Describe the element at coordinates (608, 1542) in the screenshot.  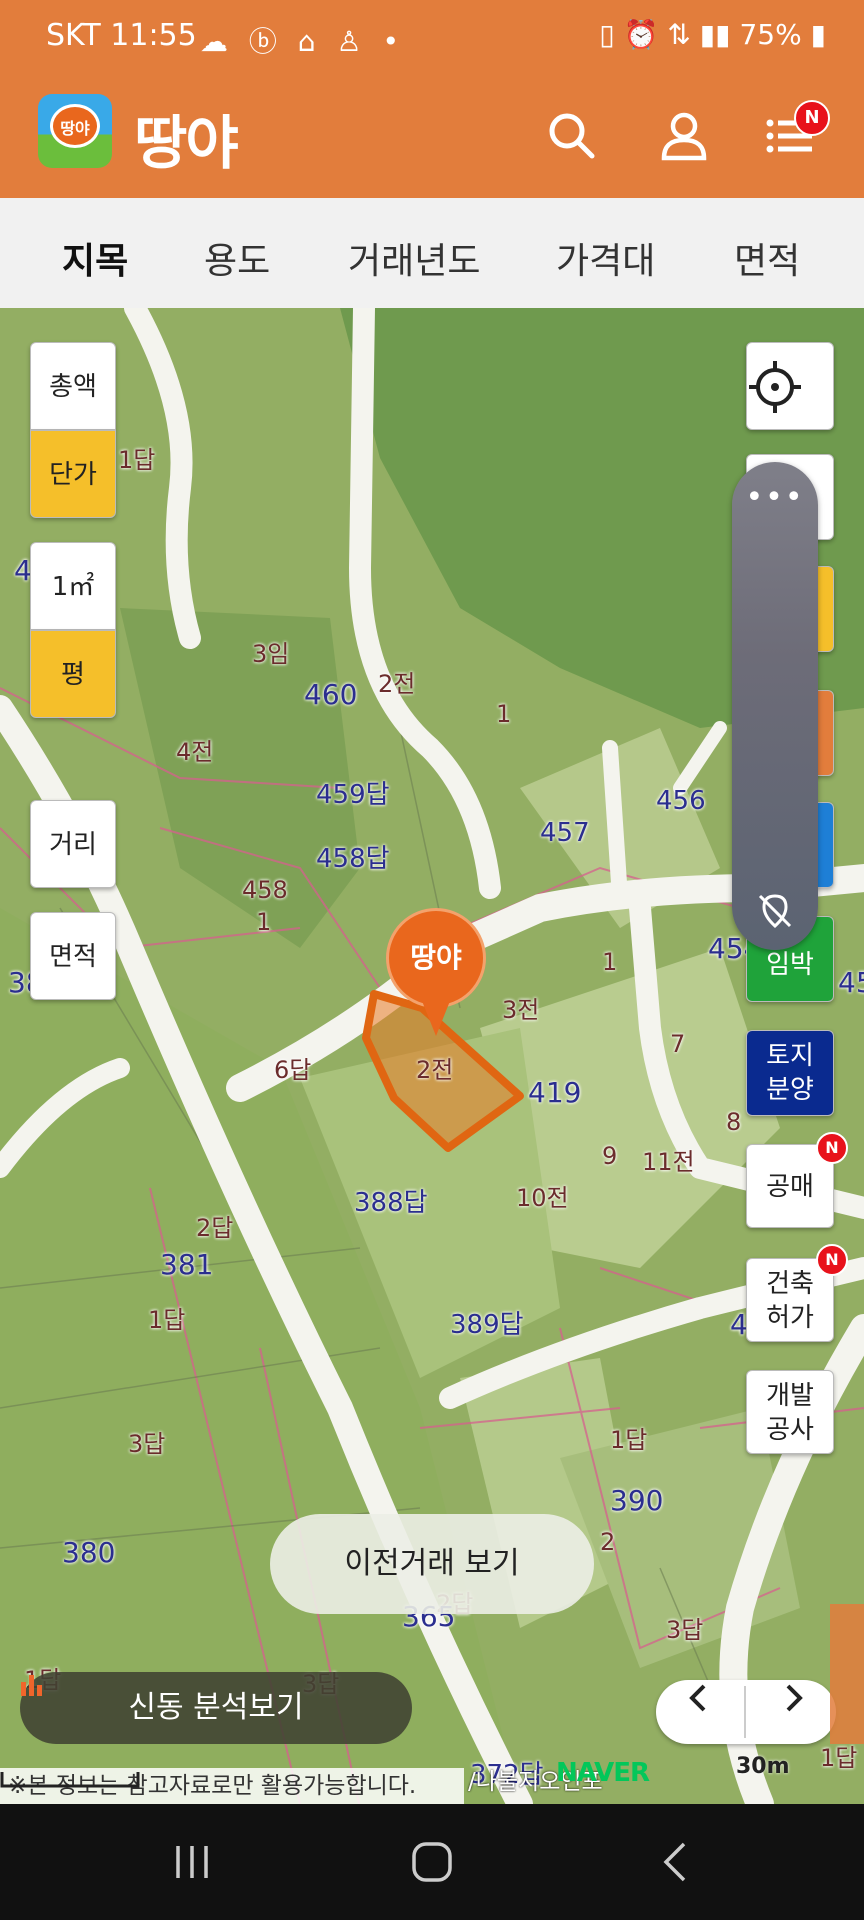
I see `parcel-label: 2` at that location.